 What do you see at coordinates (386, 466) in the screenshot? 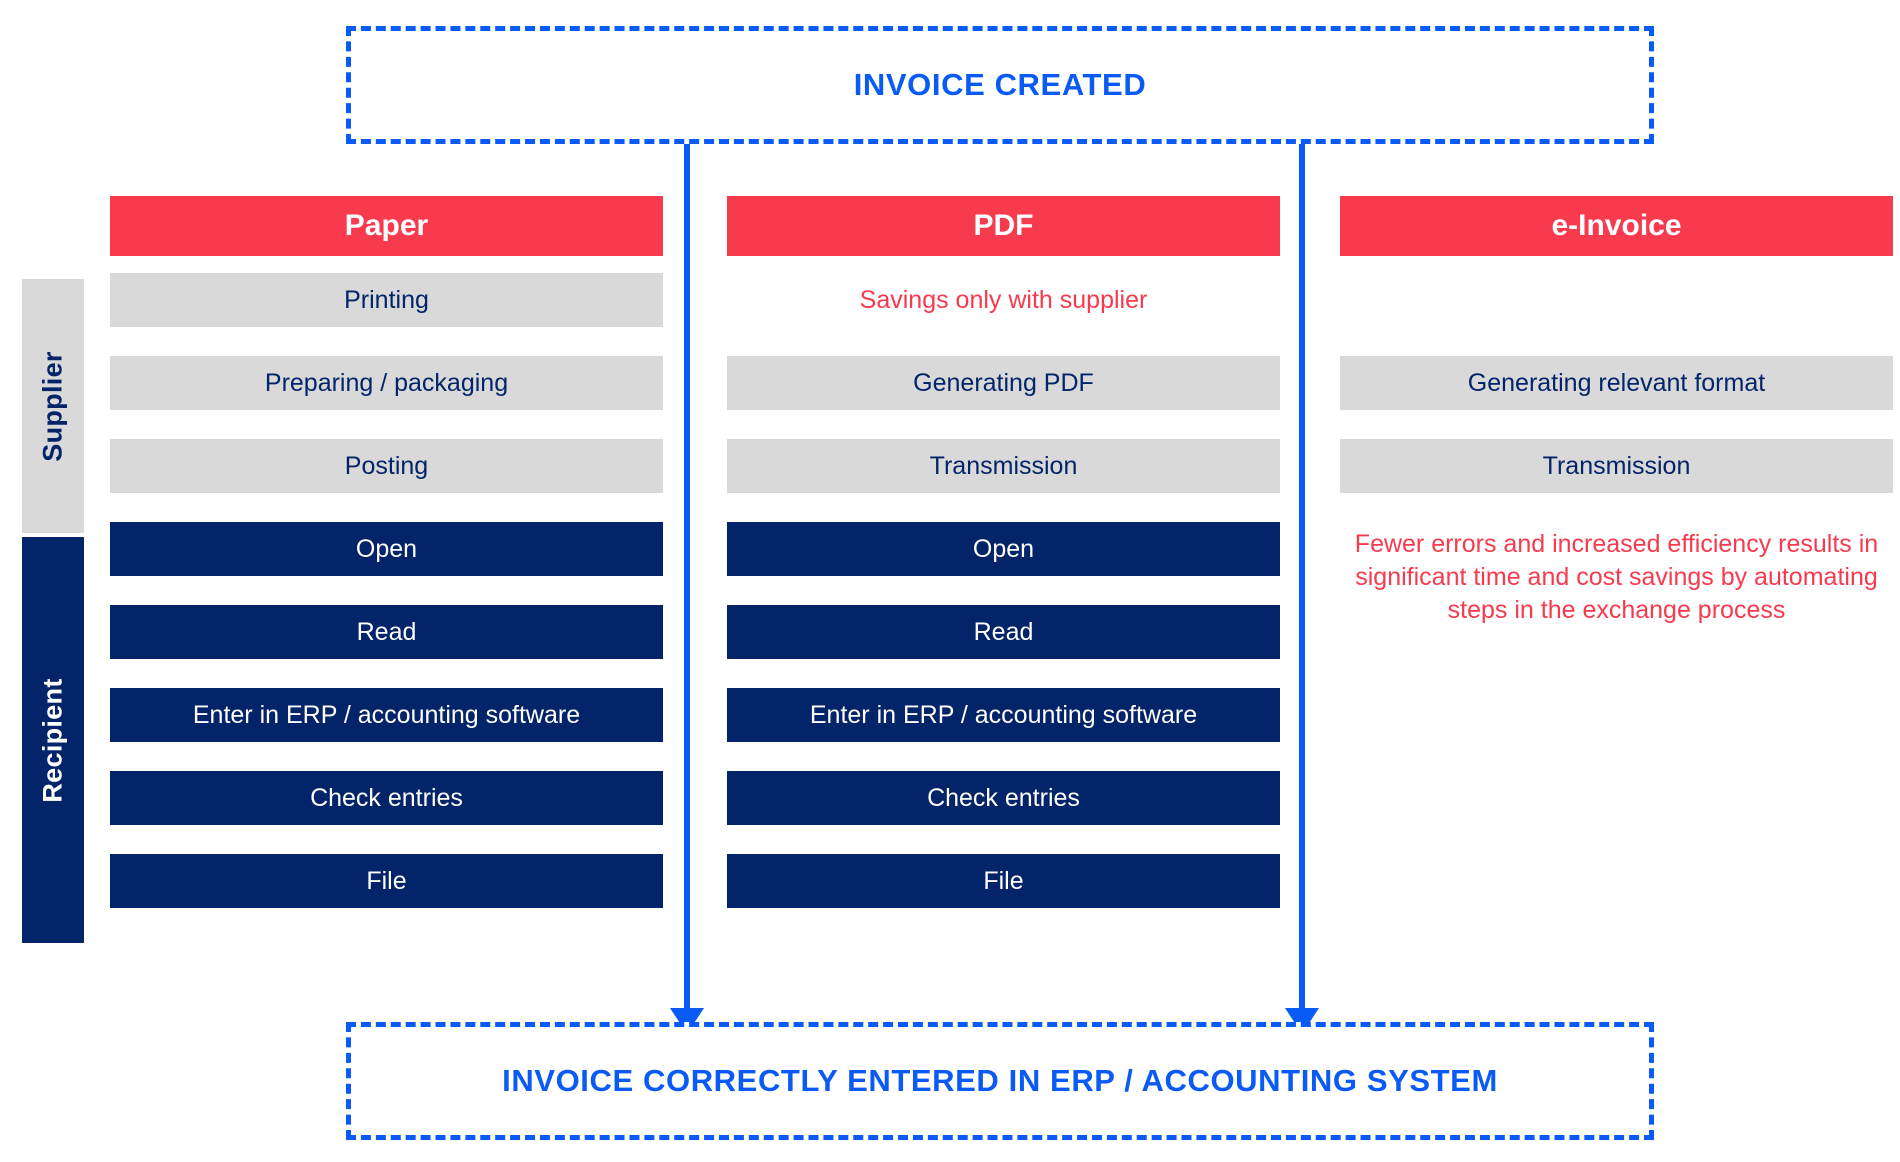
I see `step-row: Posting` at bounding box center [386, 466].